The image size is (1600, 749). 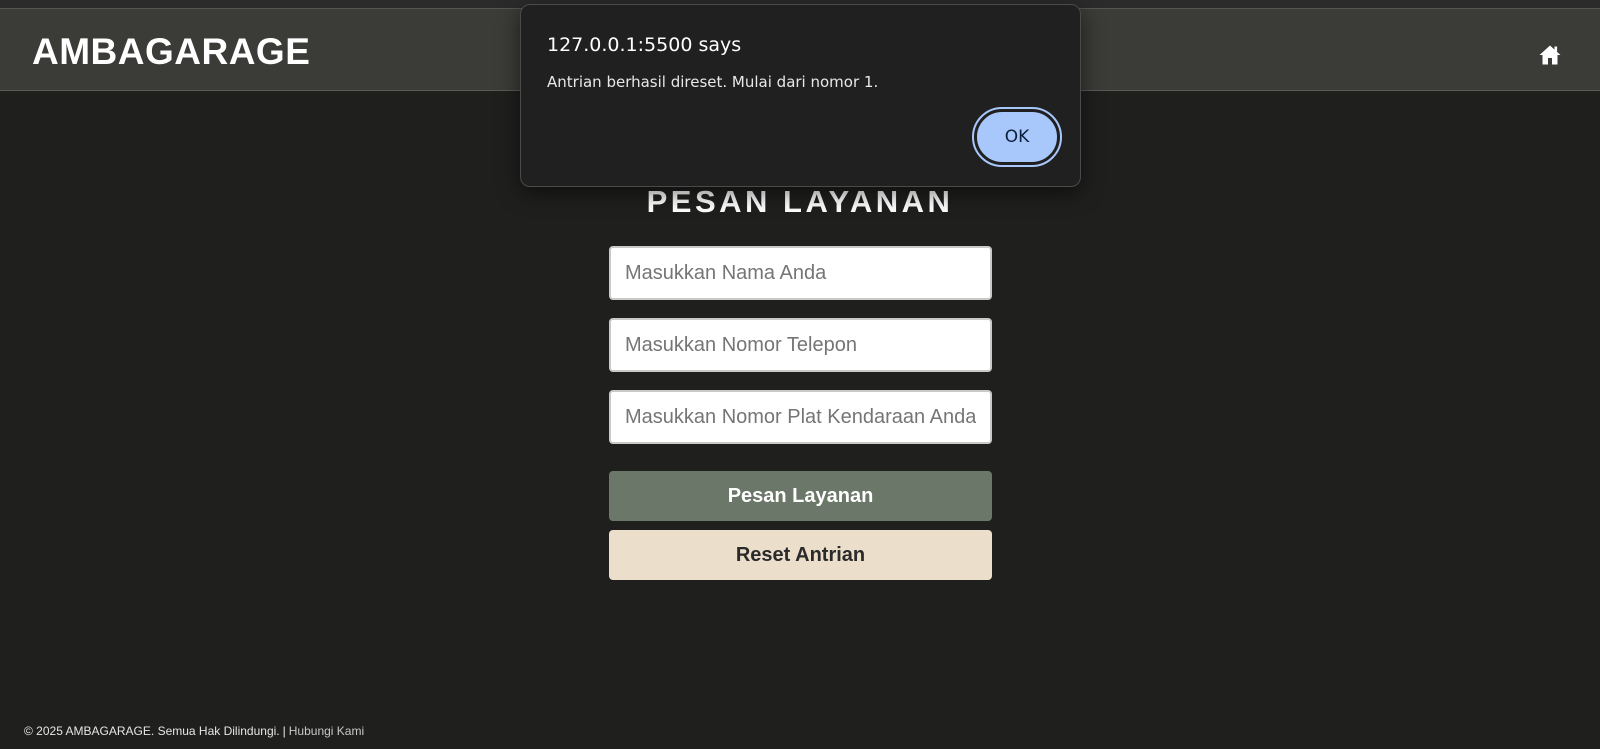 I want to click on submit-booking-button: Pesan Layanan, so click(x=800, y=496).